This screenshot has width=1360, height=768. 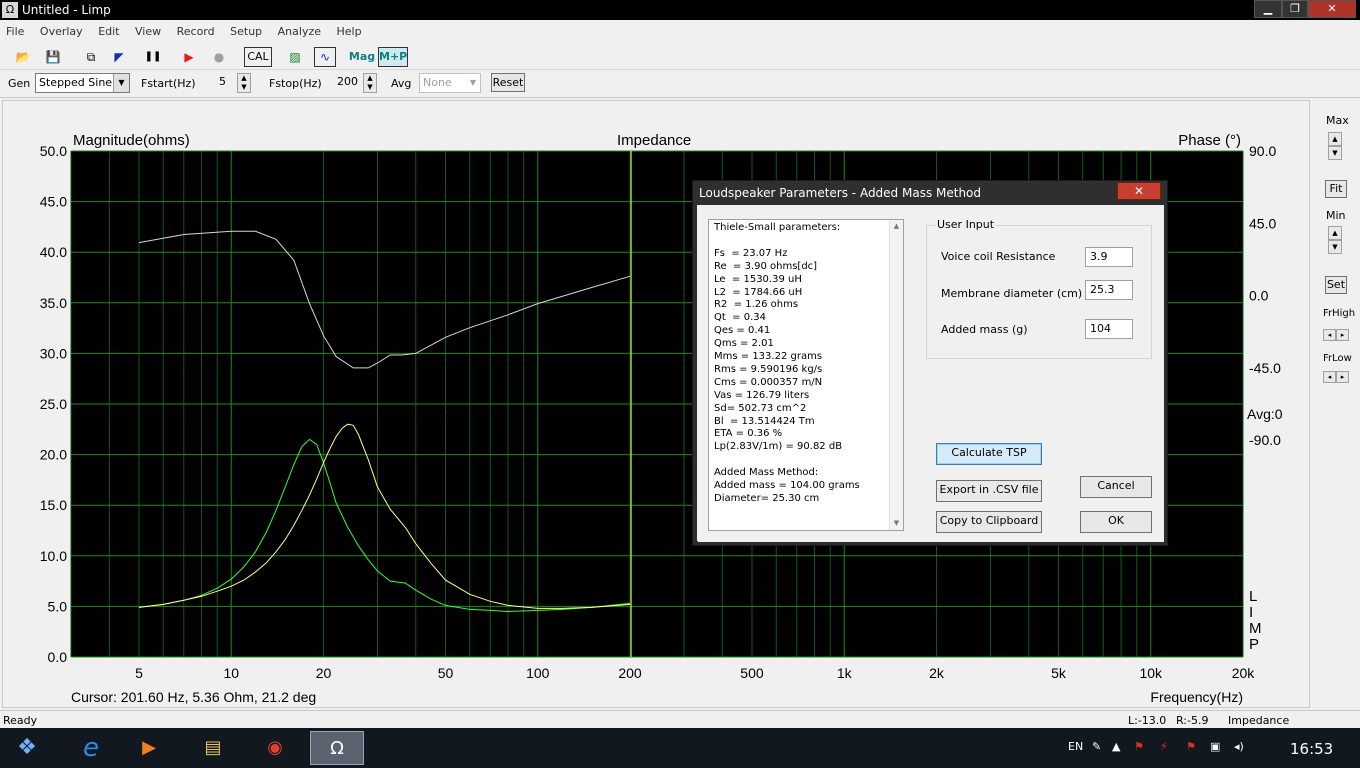 What do you see at coordinates (787, 486) in the screenshot?
I see `tsp-line: Added mass = 104.00 grams` at bounding box center [787, 486].